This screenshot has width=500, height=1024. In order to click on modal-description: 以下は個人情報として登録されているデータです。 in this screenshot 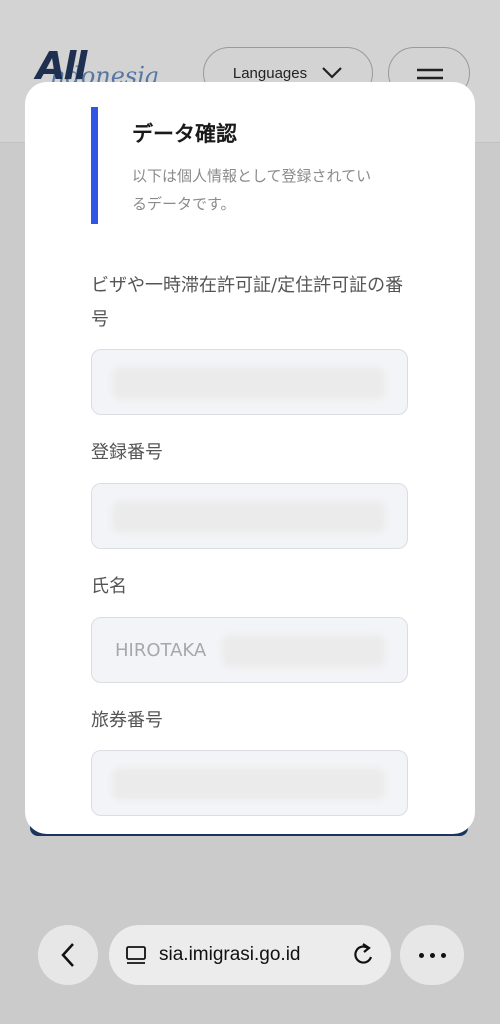, I will do `click(252, 190)`.